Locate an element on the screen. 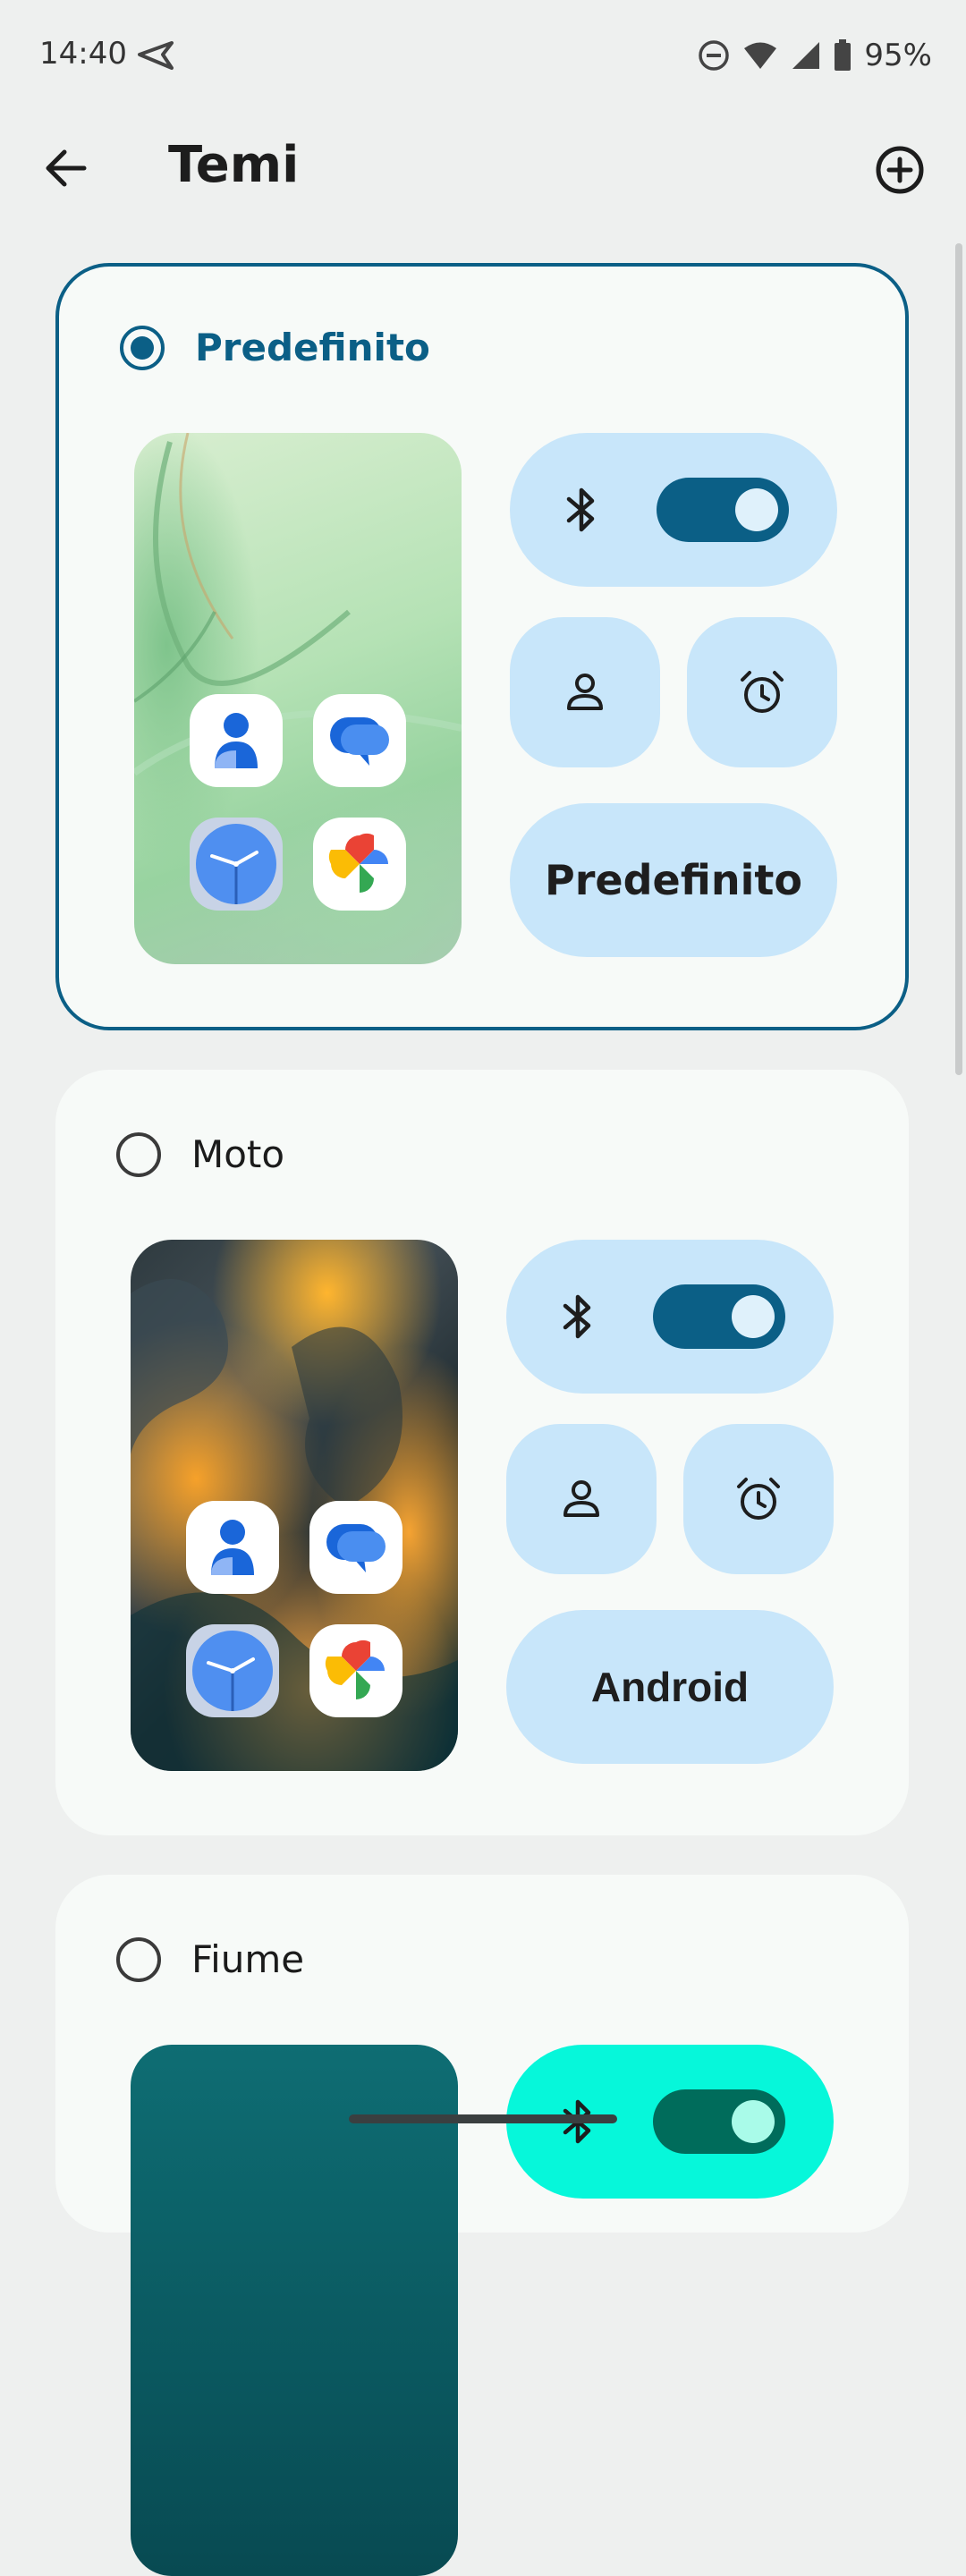 The image size is (966, 2576). battery-icon is located at coordinates (843, 55).